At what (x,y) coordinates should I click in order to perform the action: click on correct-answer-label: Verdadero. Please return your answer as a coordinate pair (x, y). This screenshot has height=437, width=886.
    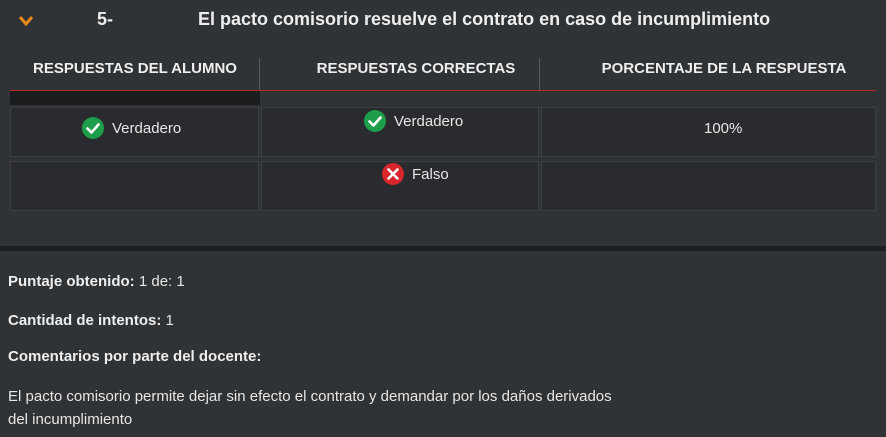
    Looking at the image, I should click on (429, 121).